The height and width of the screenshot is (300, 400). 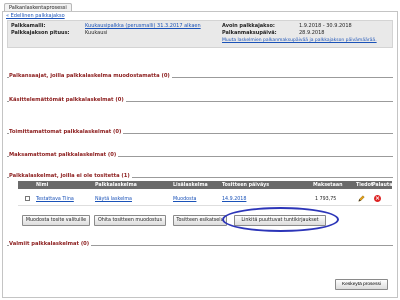 I want to click on section-valmiit: Valmiit palkkalaskelmat (0), so click(x=200, y=245).